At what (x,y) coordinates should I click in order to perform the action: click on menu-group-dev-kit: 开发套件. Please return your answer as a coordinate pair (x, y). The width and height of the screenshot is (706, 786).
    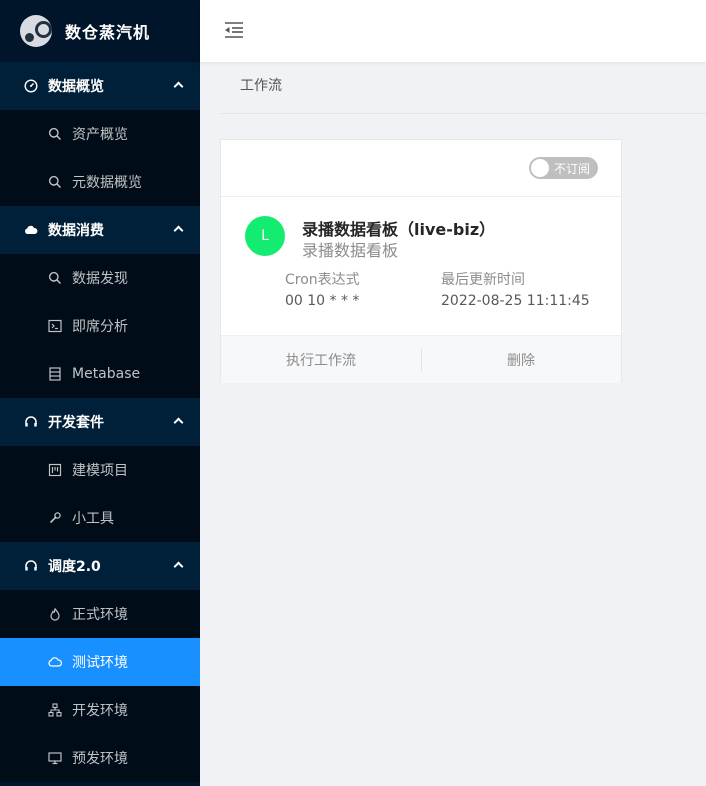
    Looking at the image, I should click on (100, 422).